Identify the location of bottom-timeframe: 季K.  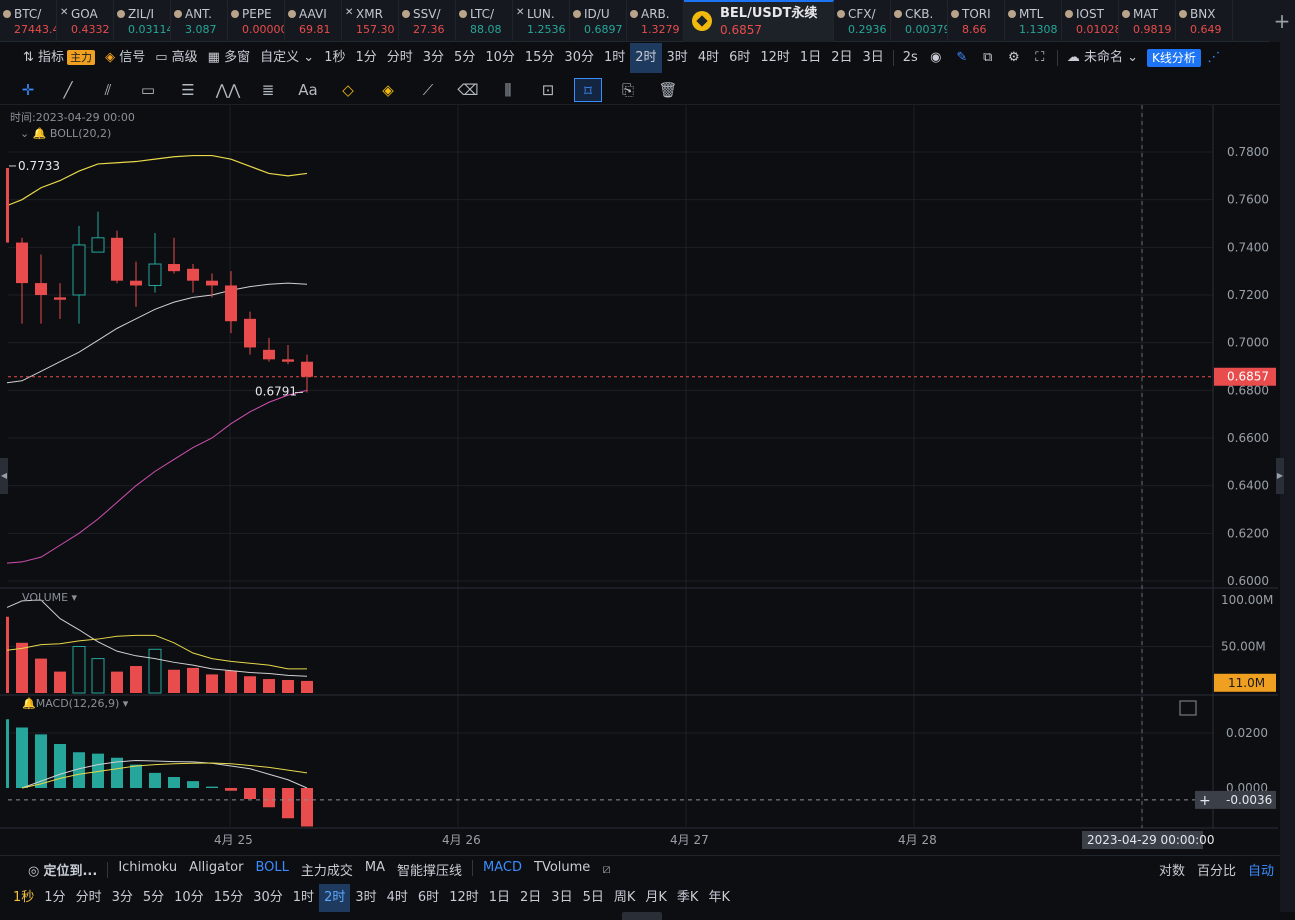
(688, 898).